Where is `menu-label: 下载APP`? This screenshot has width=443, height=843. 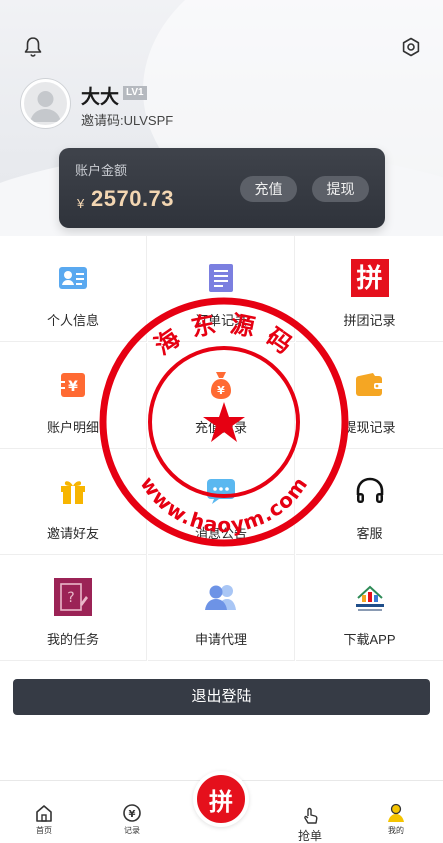
menu-label: 下载APP is located at coordinates (369, 639).